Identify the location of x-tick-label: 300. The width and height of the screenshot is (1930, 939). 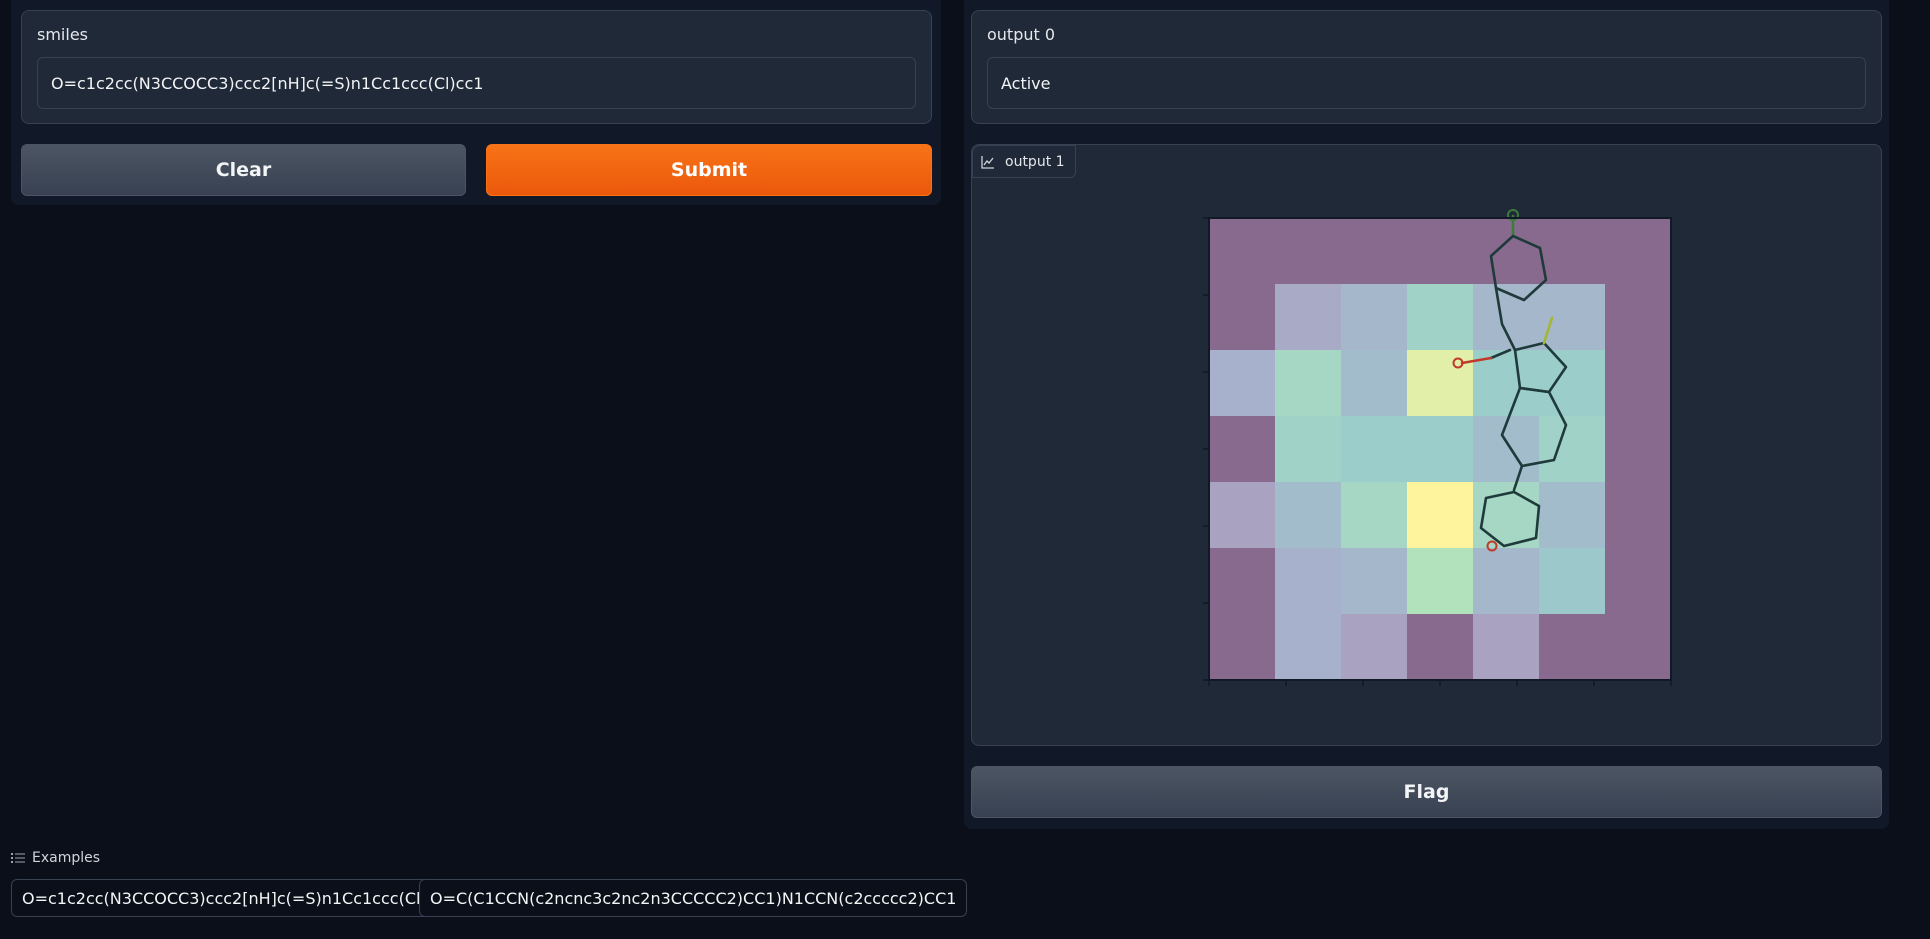
(1671, 700).